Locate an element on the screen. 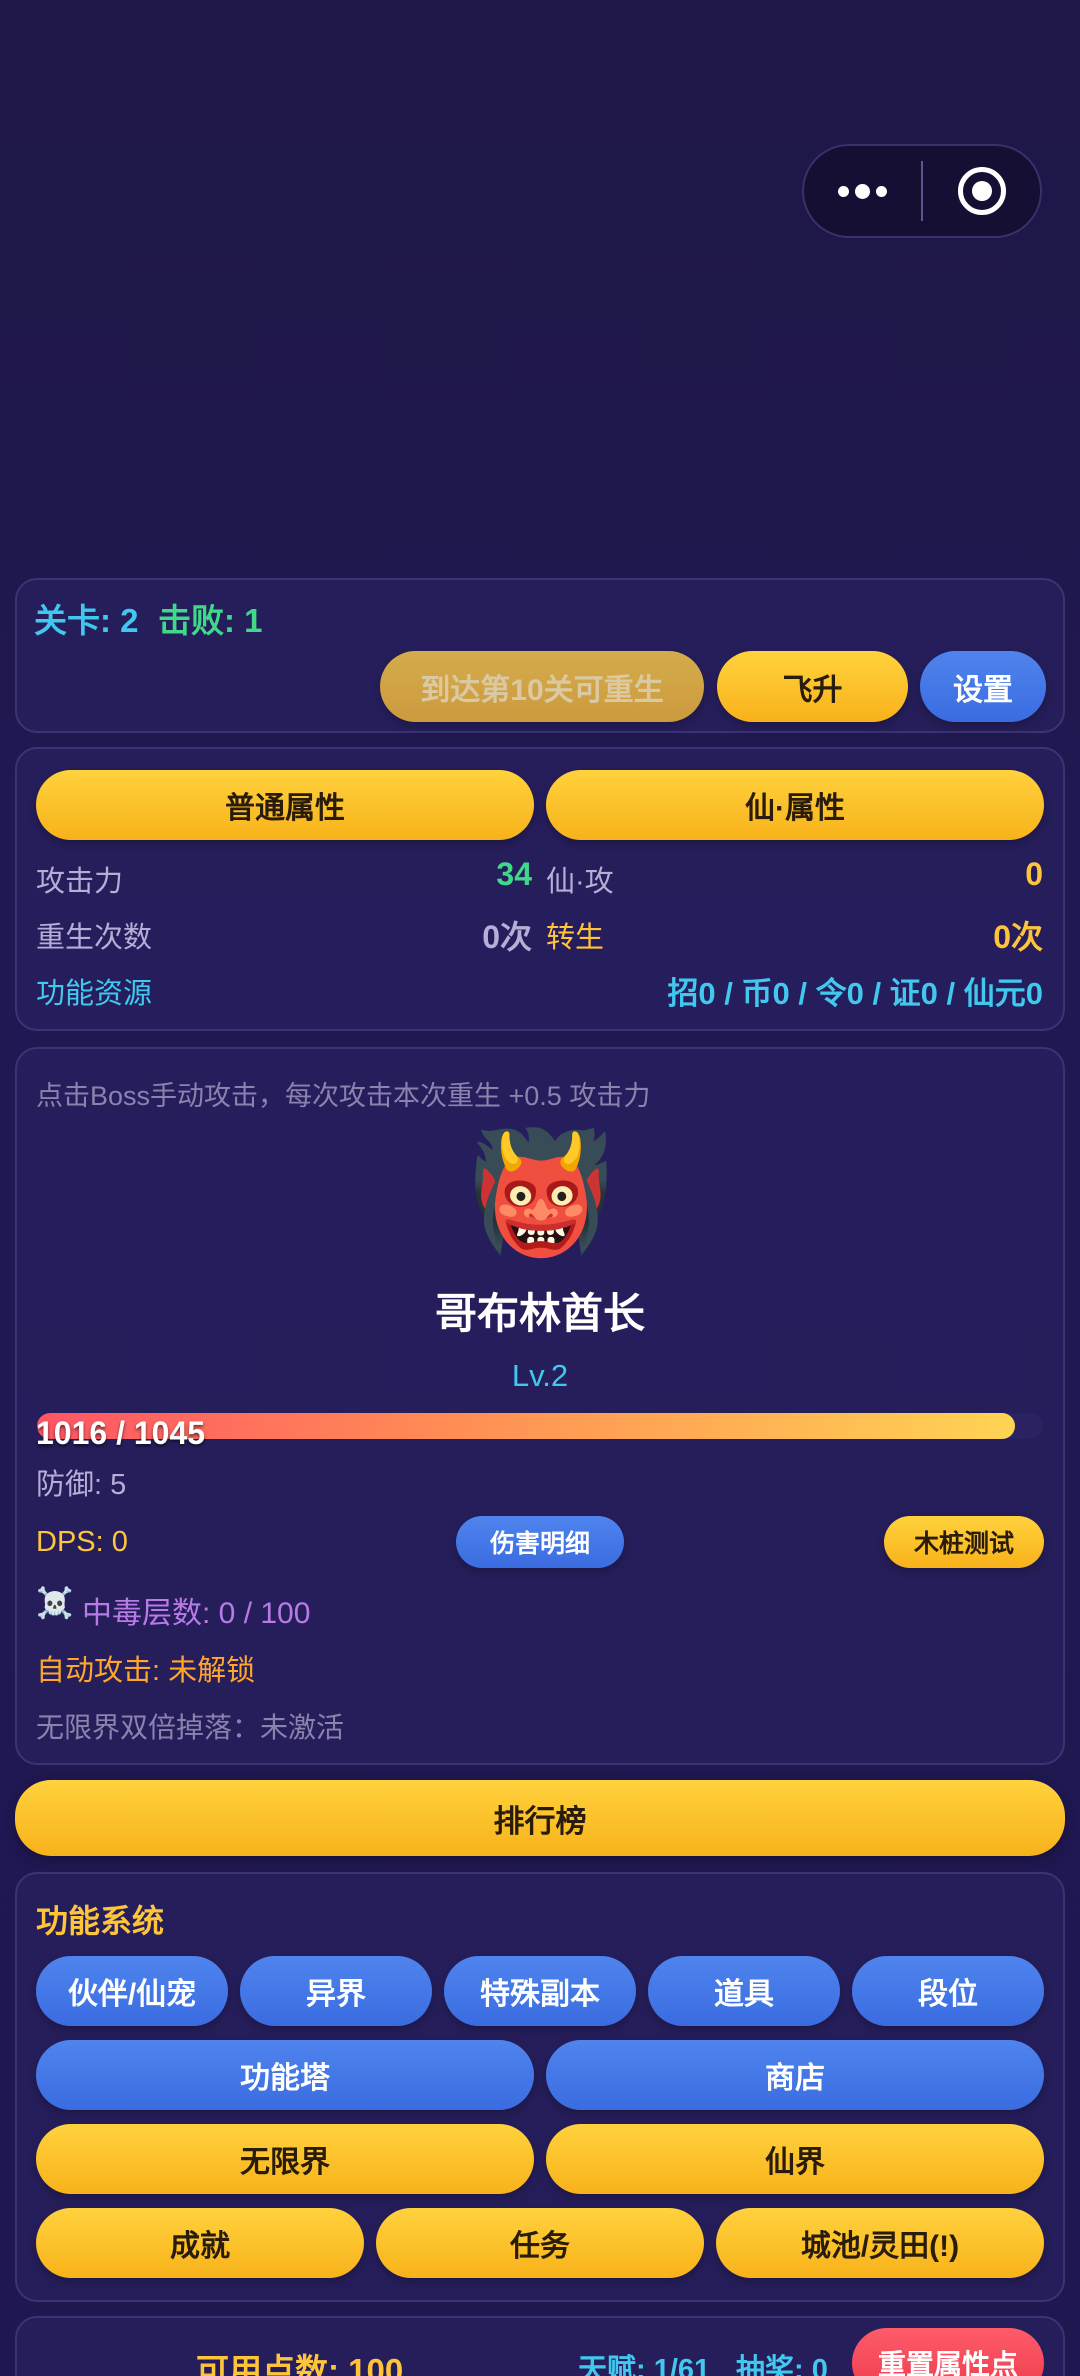 The height and width of the screenshot is (2376, 1080). shop-button: 商店 is located at coordinates (795, 2075).